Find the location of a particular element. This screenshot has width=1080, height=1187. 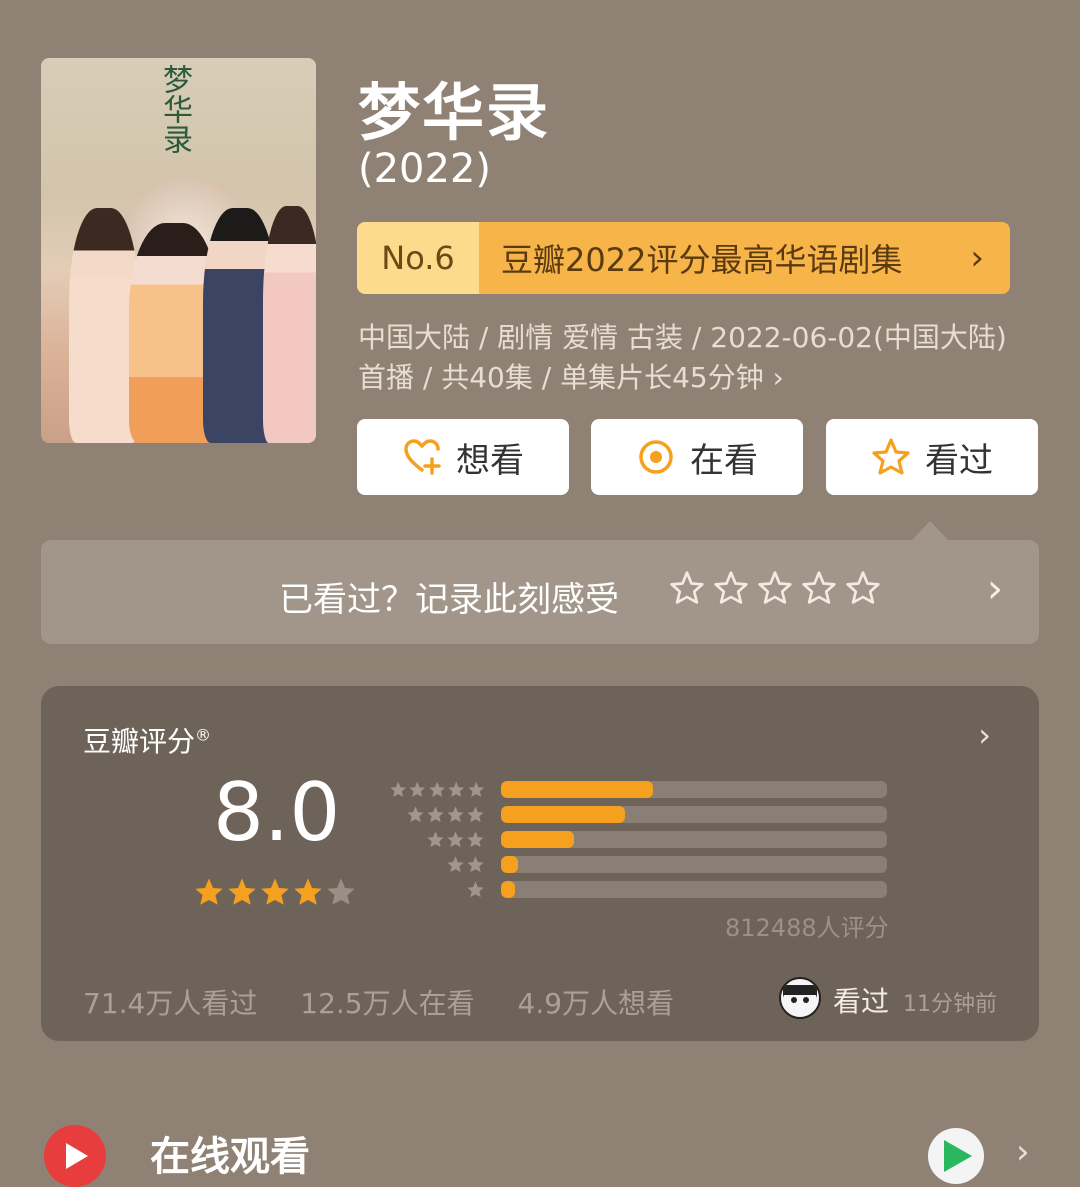

want-count: 4.9万人想看 is located at coordinates (596, 1003).